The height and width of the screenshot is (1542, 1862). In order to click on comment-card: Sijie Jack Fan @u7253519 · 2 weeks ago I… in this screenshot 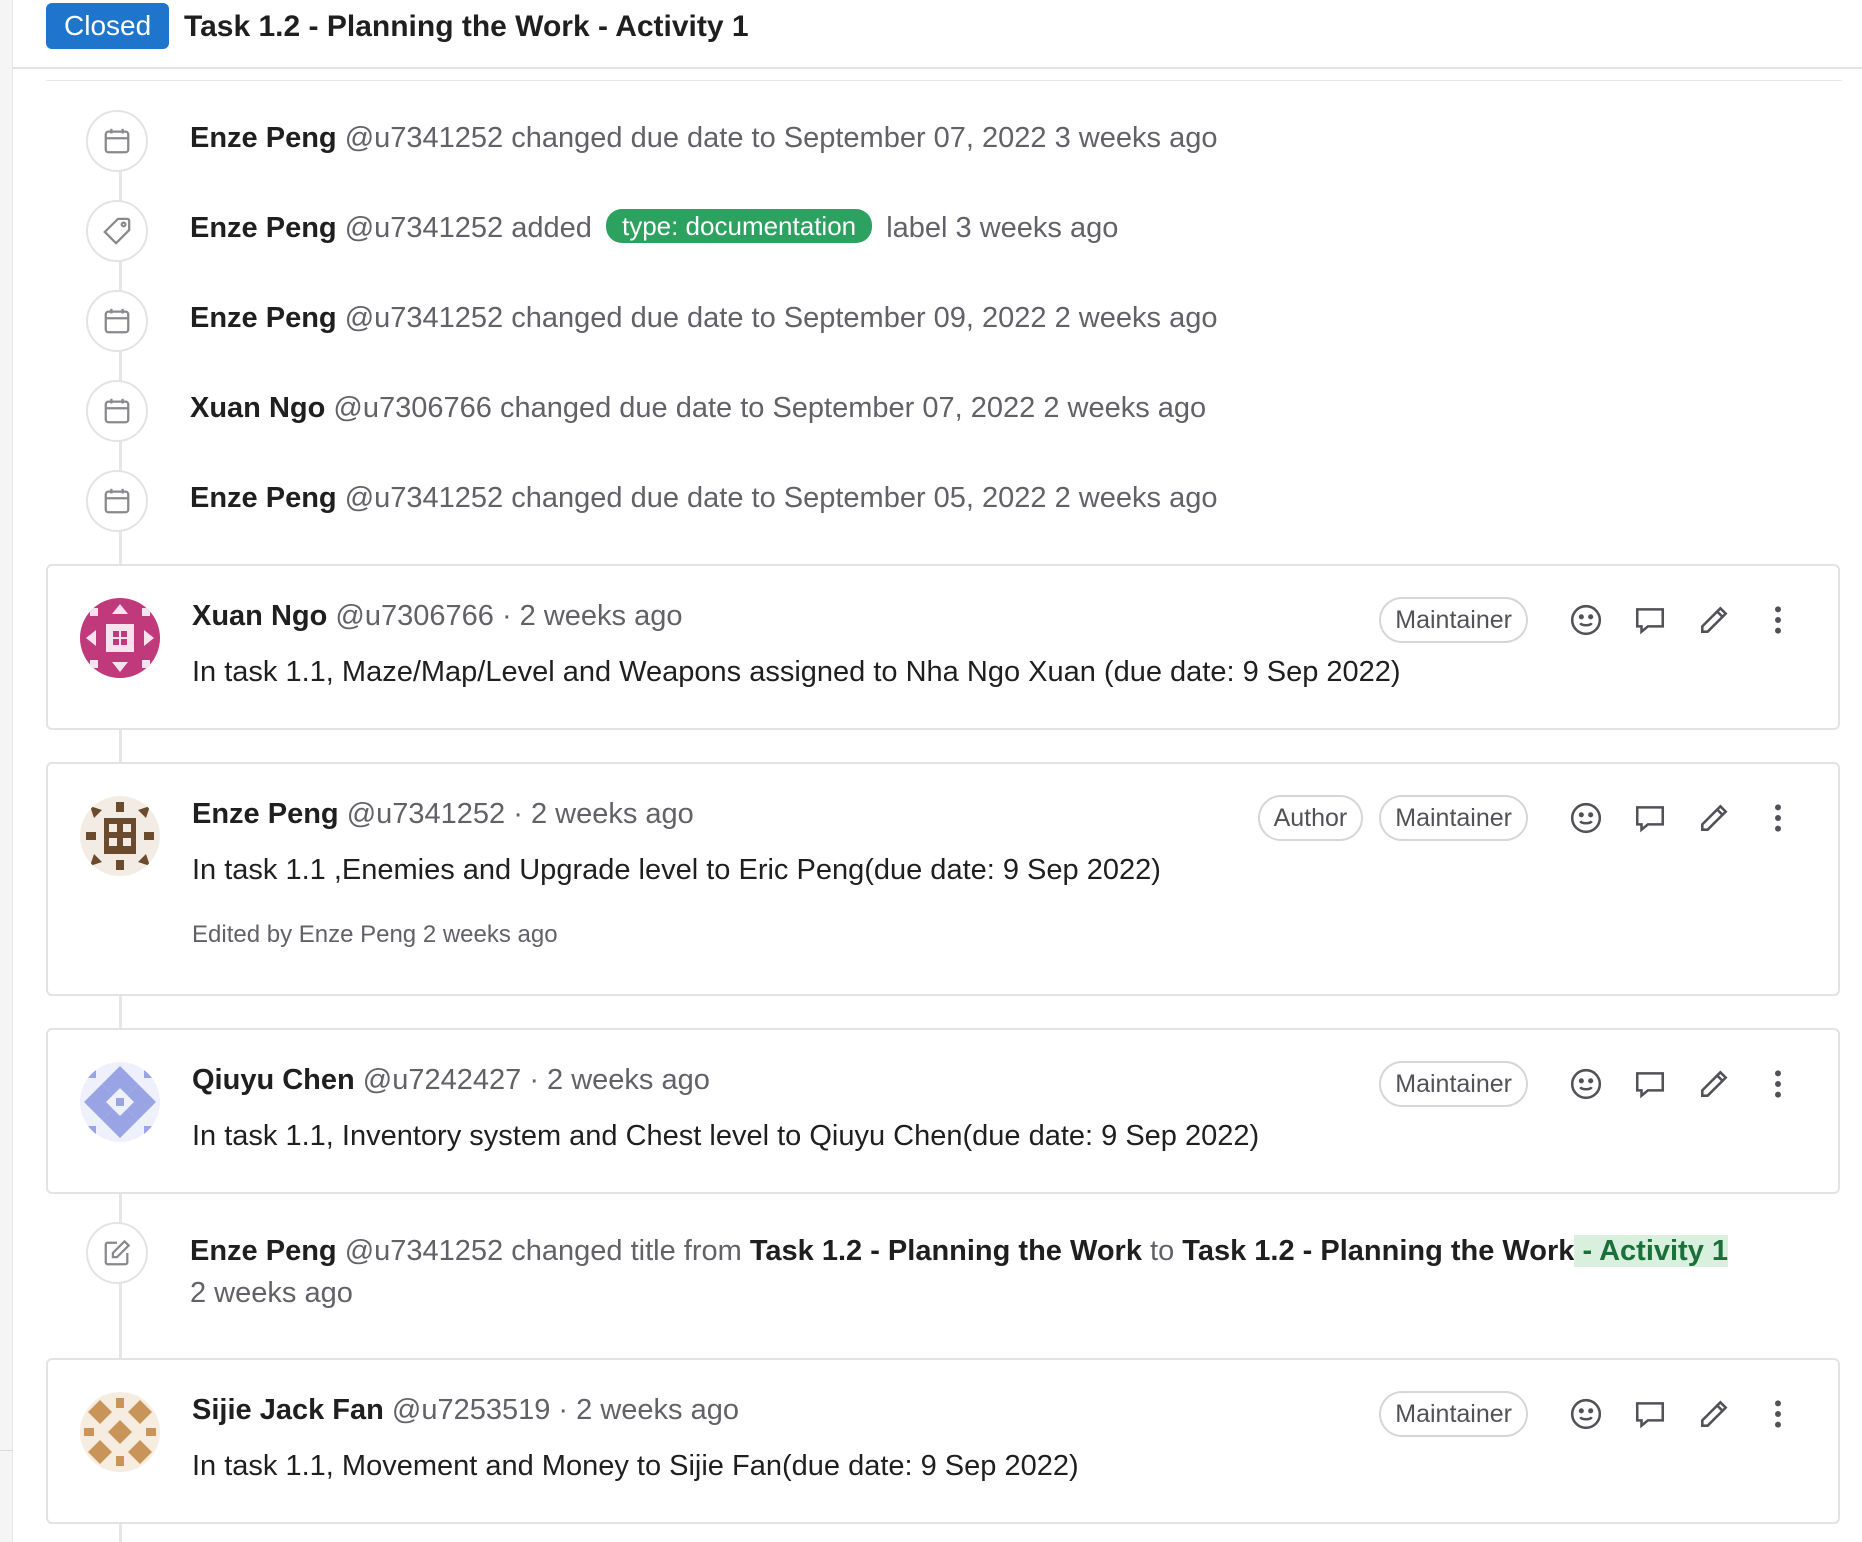, I will do `click(943, 1441)`.